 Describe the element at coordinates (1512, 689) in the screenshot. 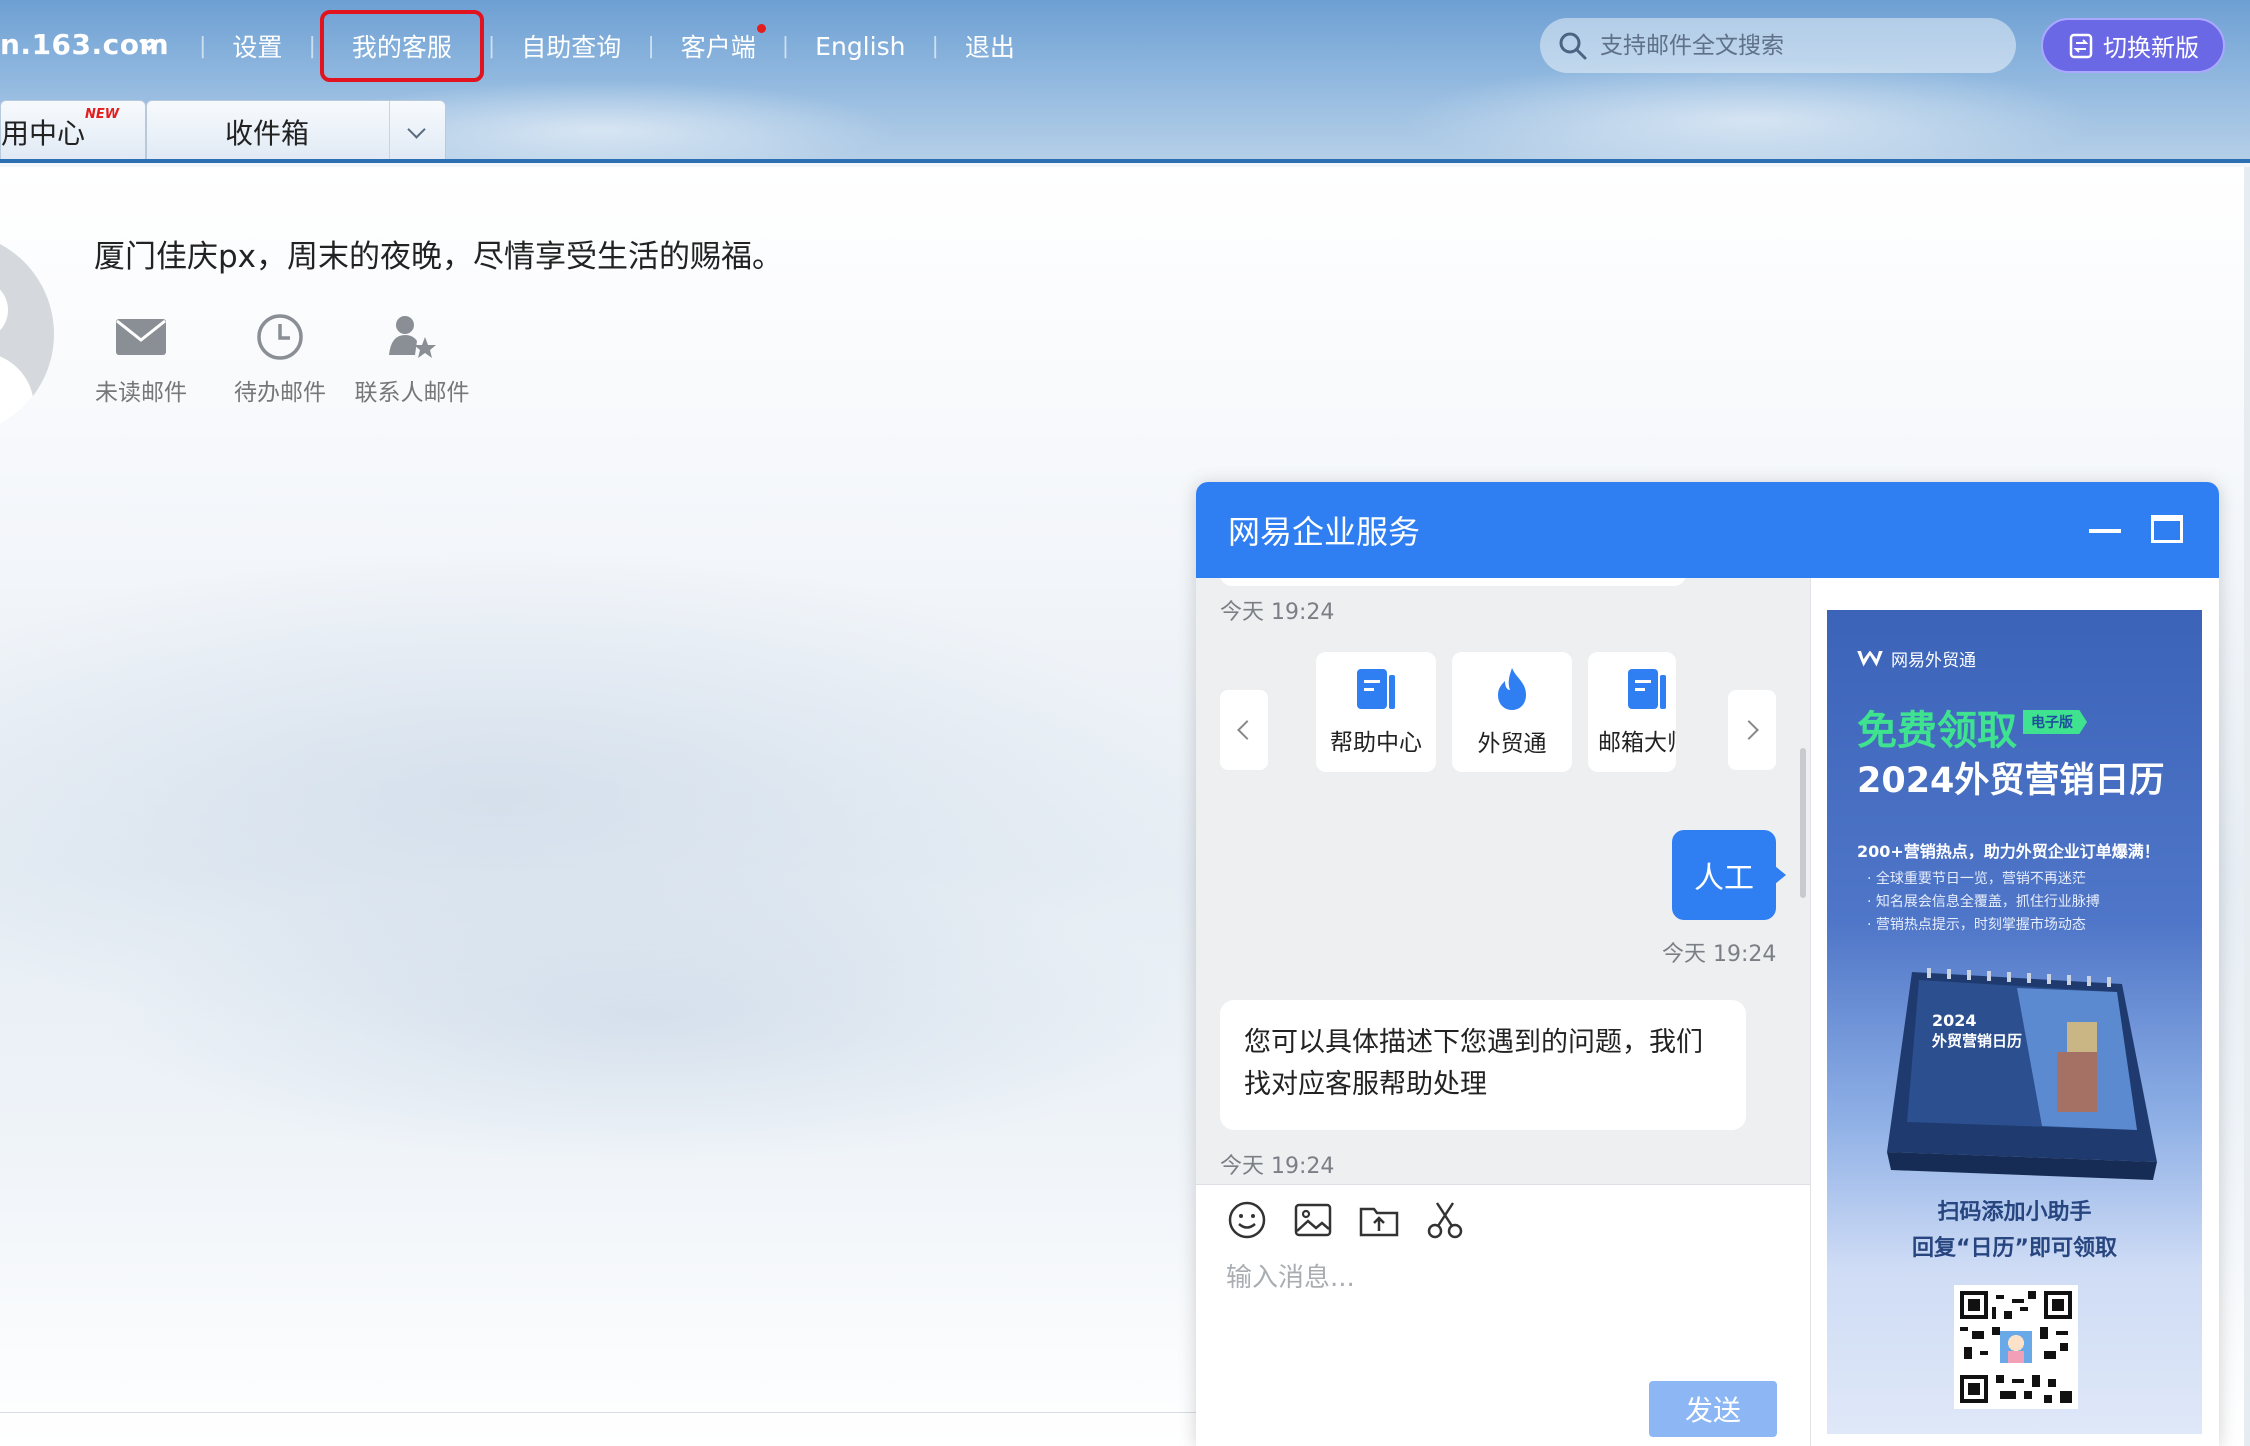

I see `flame-icon` at that location.